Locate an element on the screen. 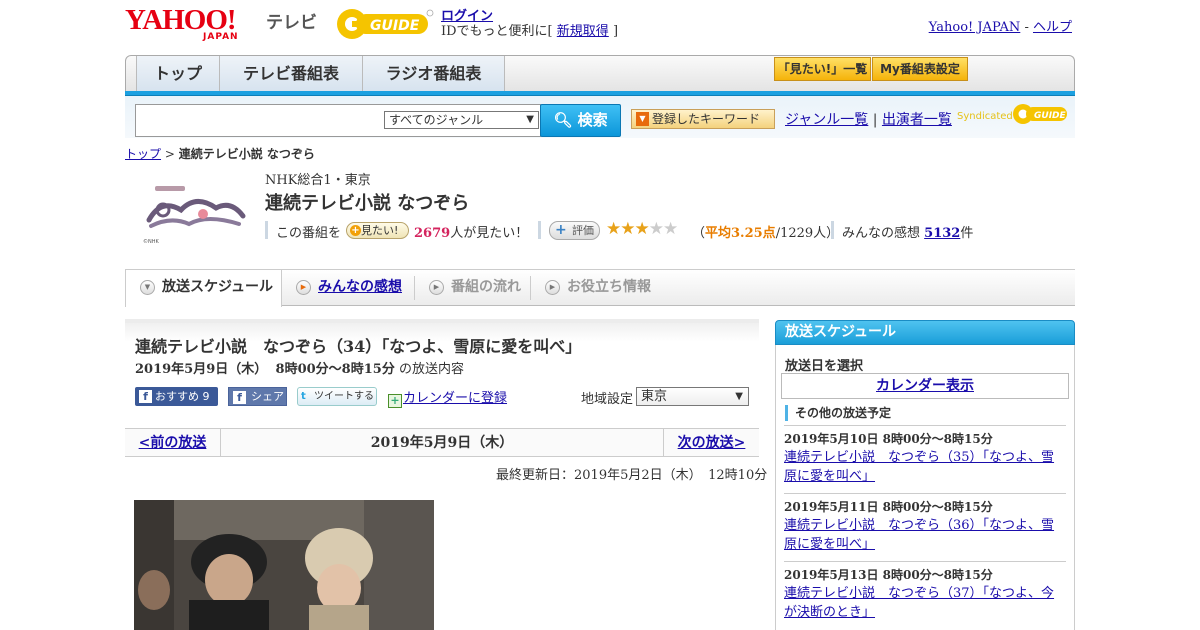 Image resolution: width=1200 pixels, height=630 pixels. other-broadcasts-heading: その他の放送予定 is located at coordinates (838, 413).